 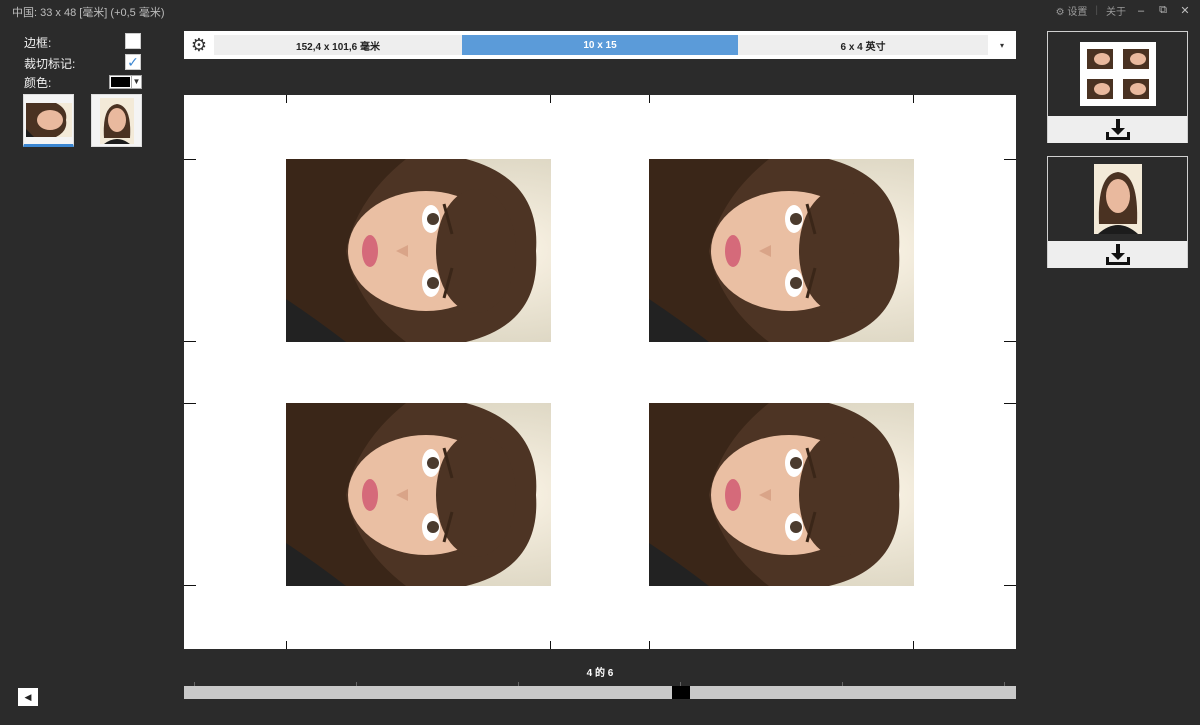 I want to click on format-option-10x15: 10 x 15, so click(x=600, y=45).